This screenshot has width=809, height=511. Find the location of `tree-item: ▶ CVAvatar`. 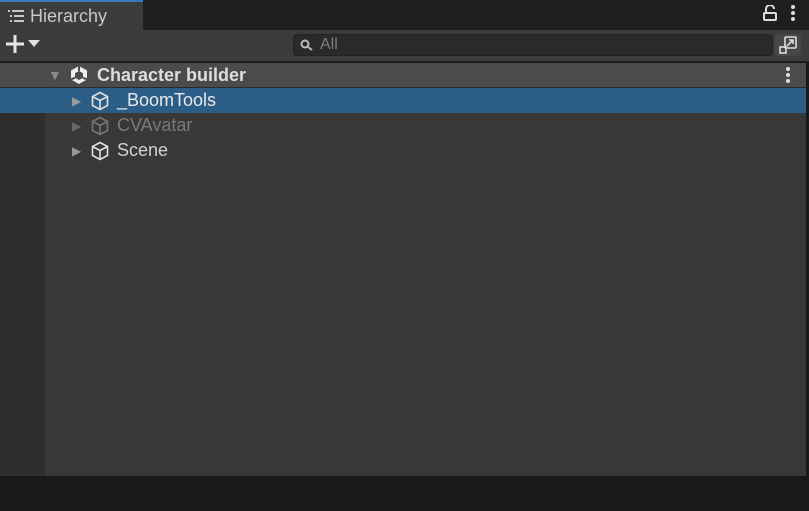

tree-item: ▶ CVAvatar is located at coordinates (403, 125).